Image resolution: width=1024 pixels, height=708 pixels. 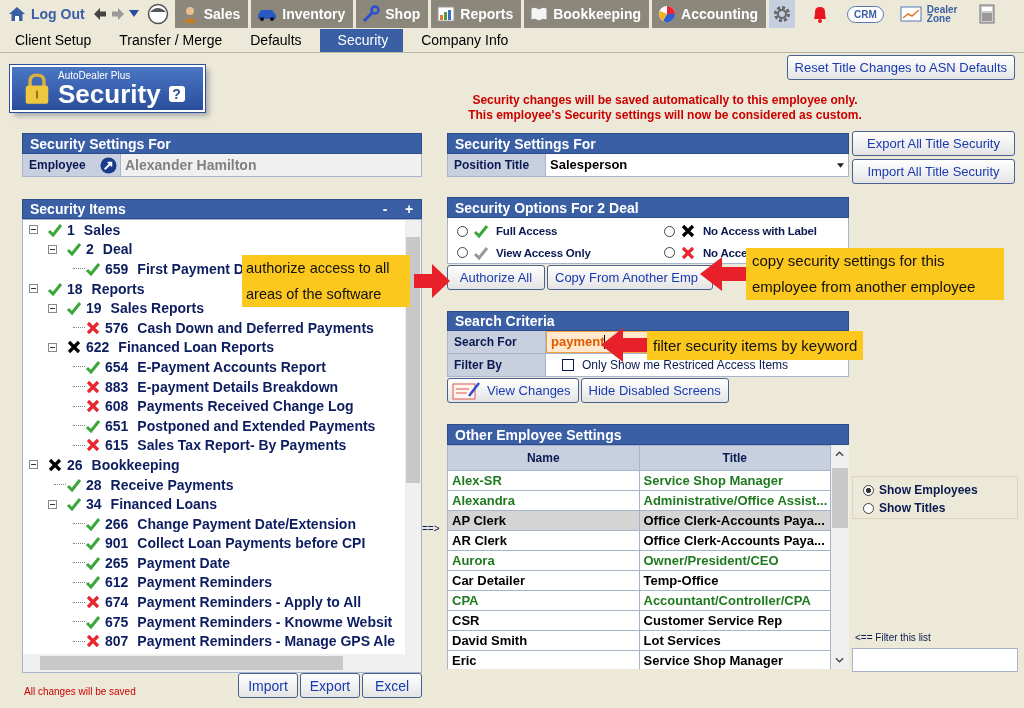 What do you see at coordinates (255, 327) in the screenshot?
I see `tree-item: Cash Down and Deferred Payments` at bounding box center [255, 327].